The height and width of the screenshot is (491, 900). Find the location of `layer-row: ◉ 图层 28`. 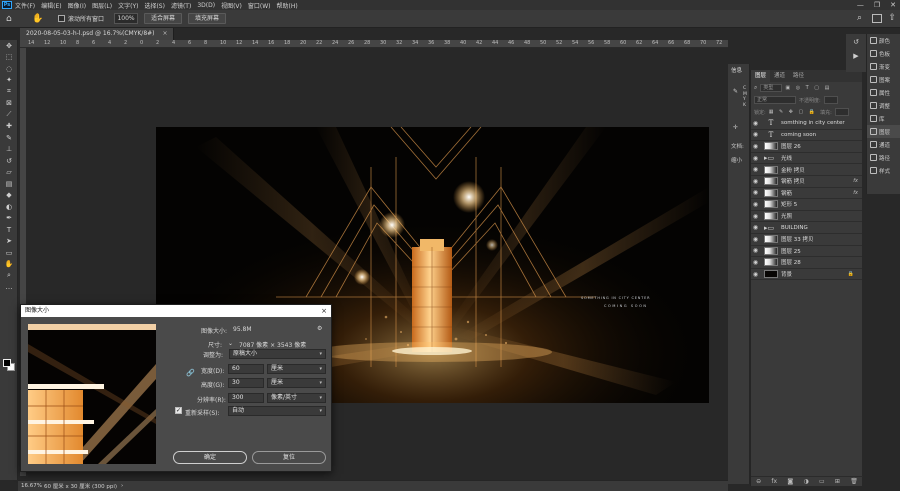

layer-row: ◉ 图层 28 is located at coordinates (806, 263).